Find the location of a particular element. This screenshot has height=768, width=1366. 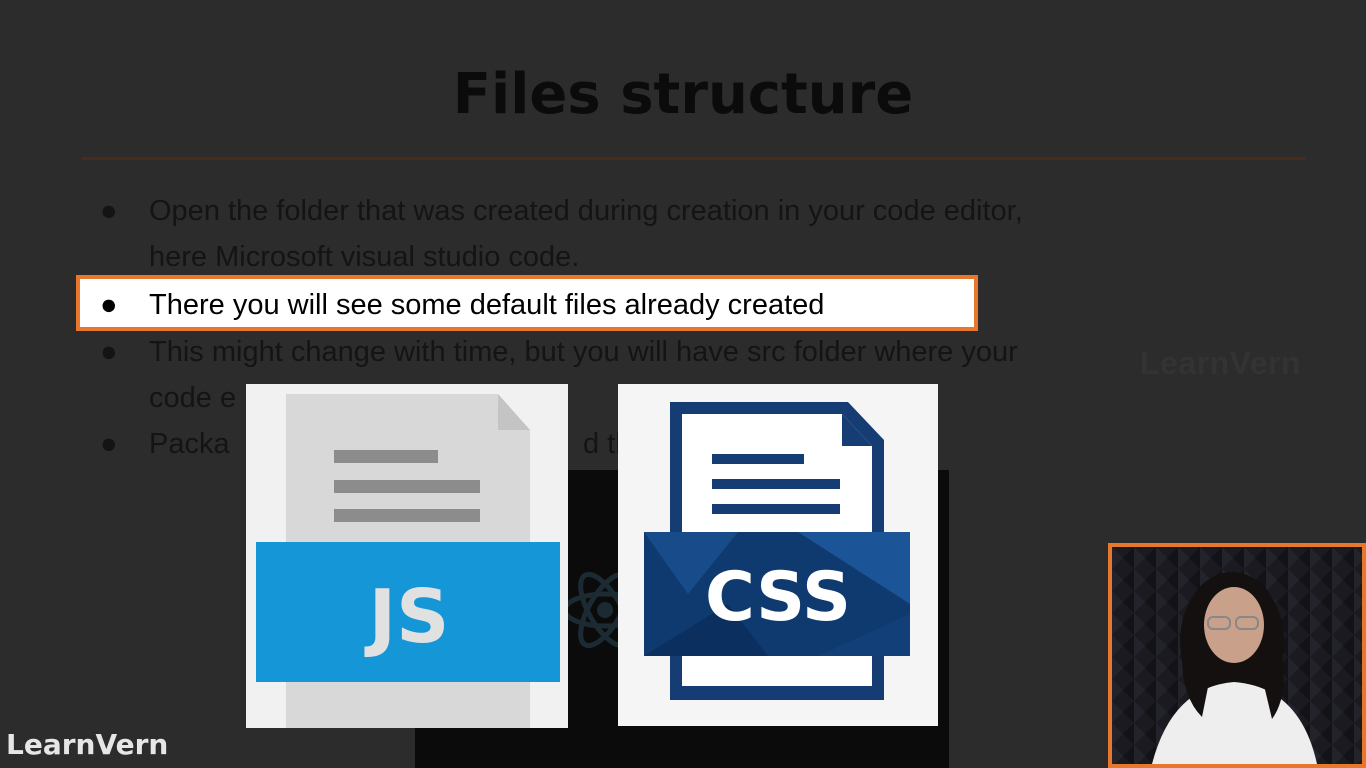

bullet-1-line-2: here Microsoft visual studio code. is located at coordinates (364, 257).